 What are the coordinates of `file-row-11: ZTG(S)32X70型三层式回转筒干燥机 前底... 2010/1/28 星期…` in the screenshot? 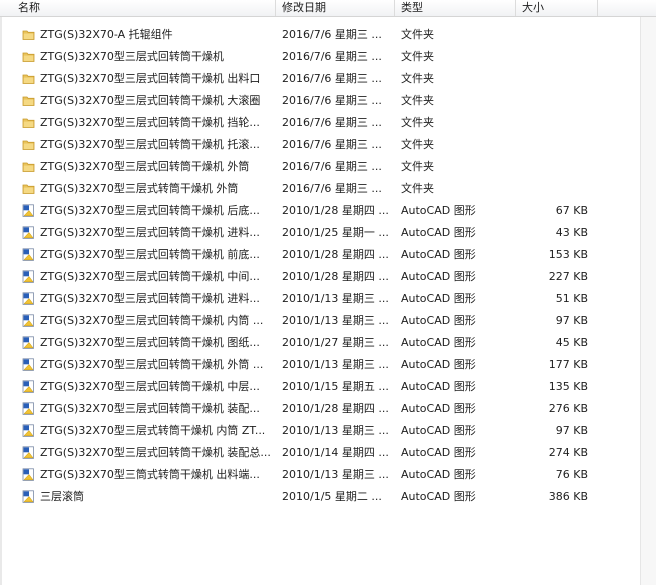 It's located at (320, 254).